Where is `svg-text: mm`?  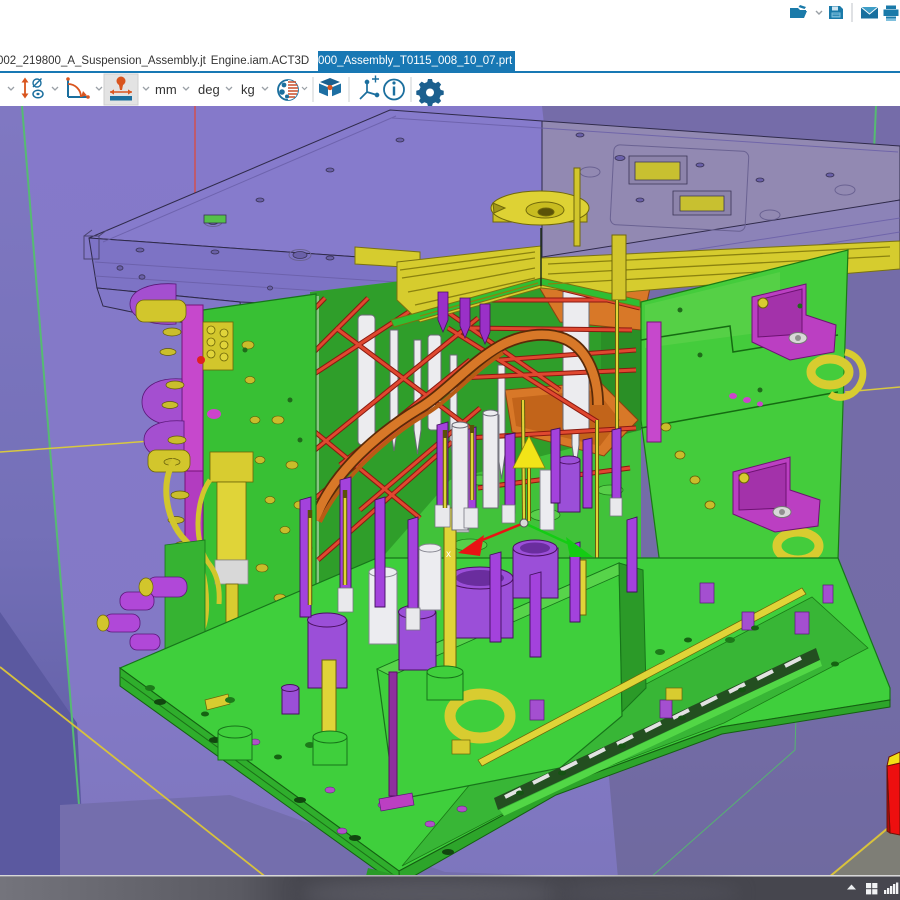
svg-text: mm is located at coordinates (166, 89).